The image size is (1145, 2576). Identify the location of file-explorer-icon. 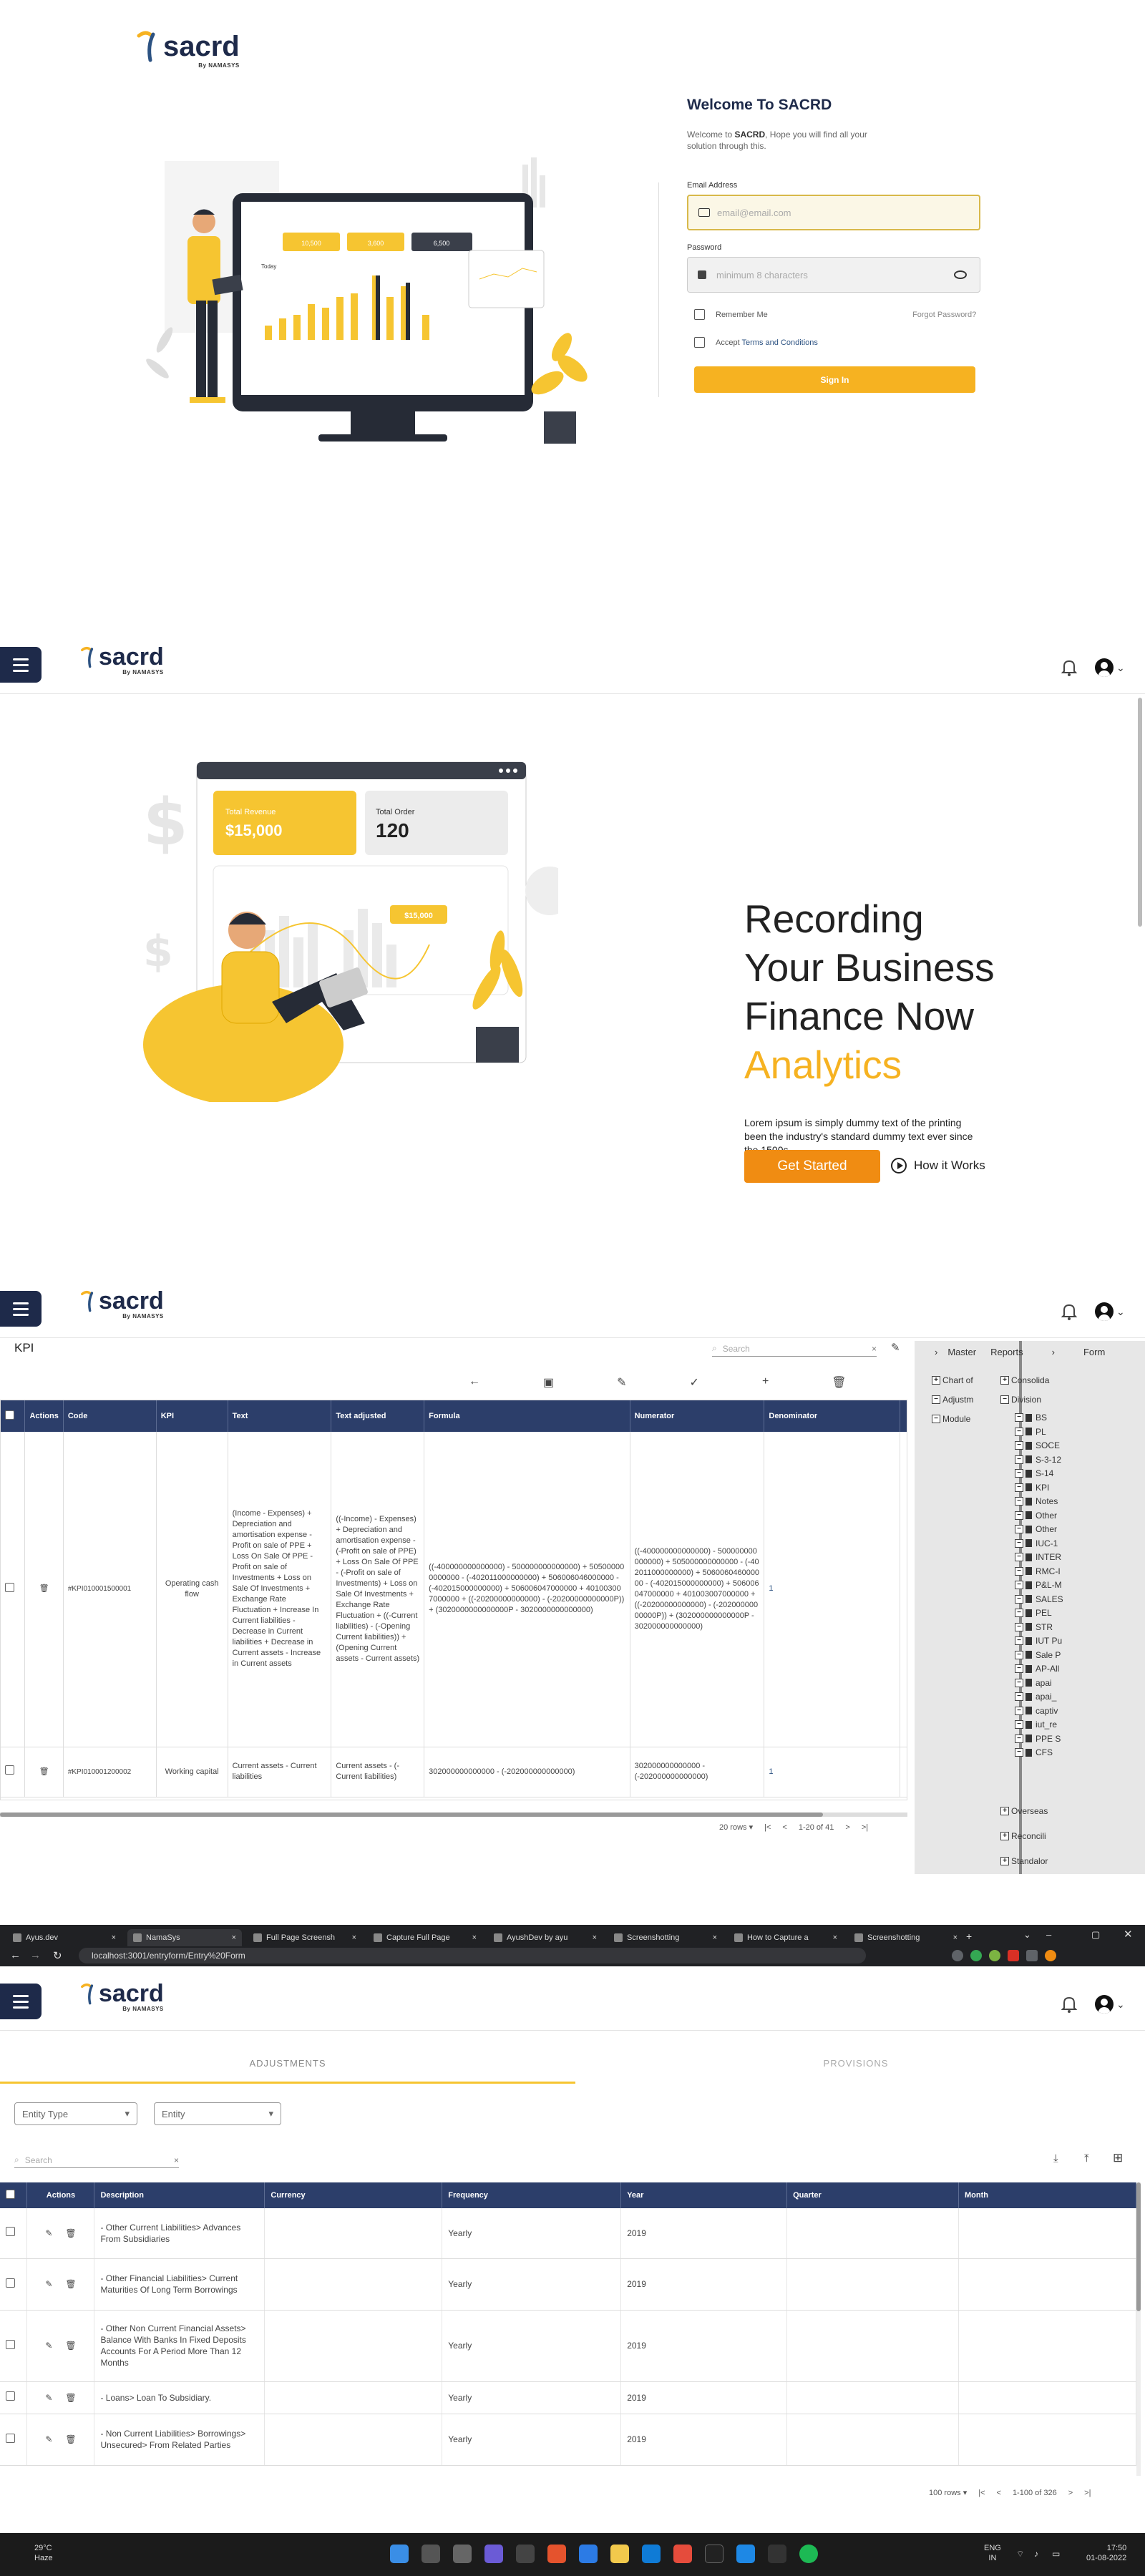
(619, 2554).